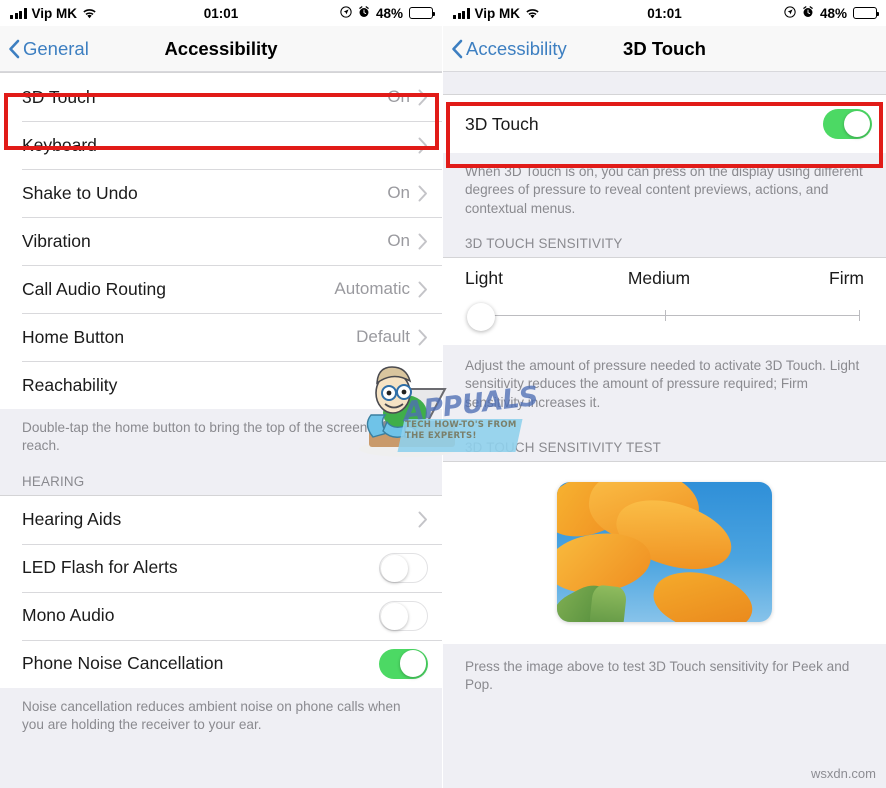  I want to click on slider-tick-medium, so click(665, 316).